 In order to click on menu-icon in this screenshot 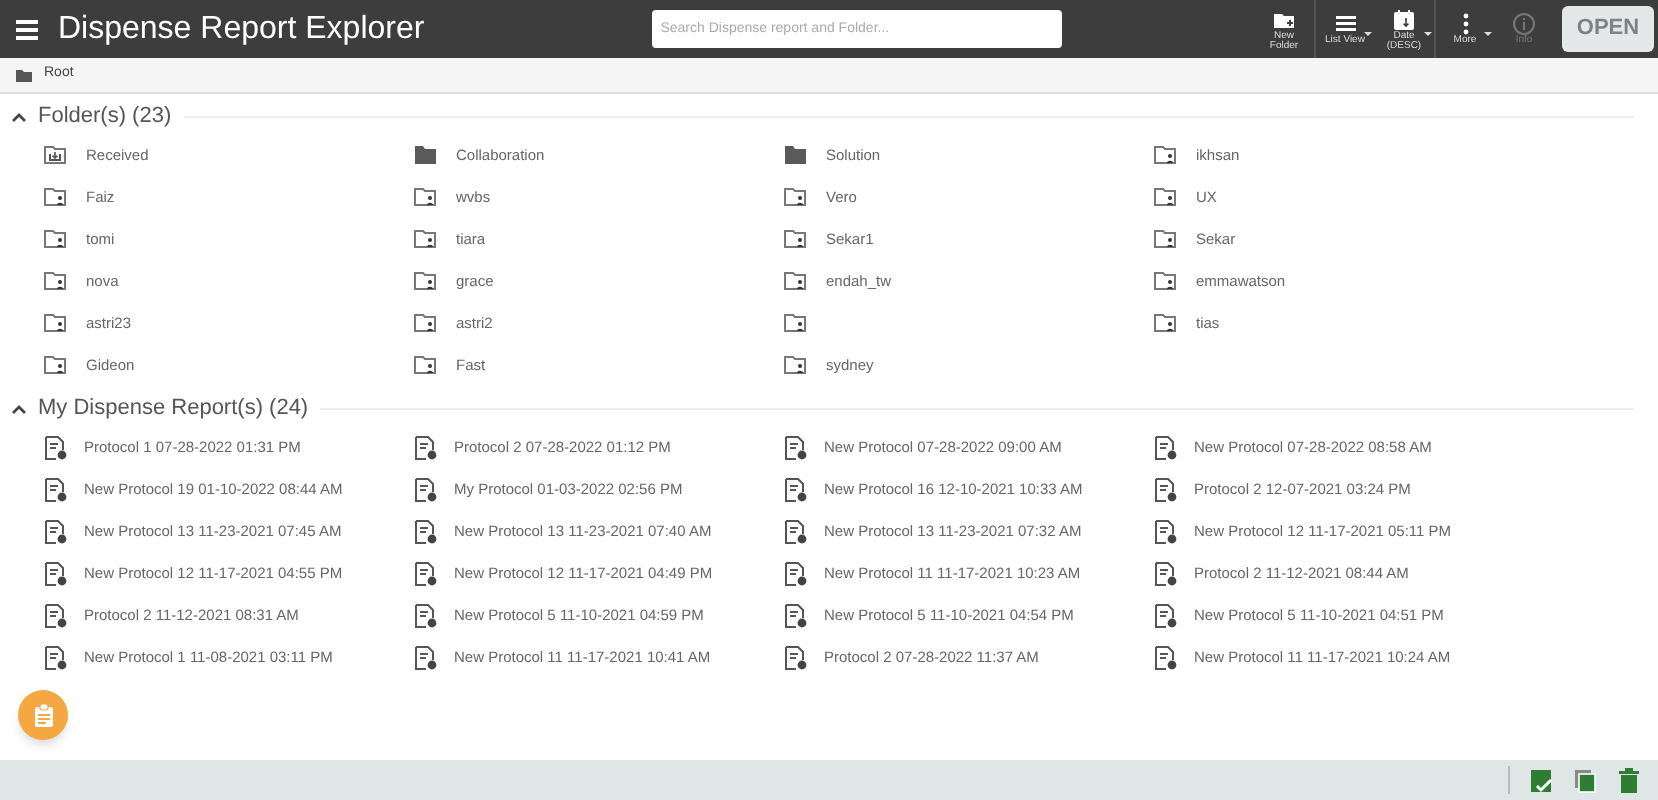, I will do `click(27, 29)`.